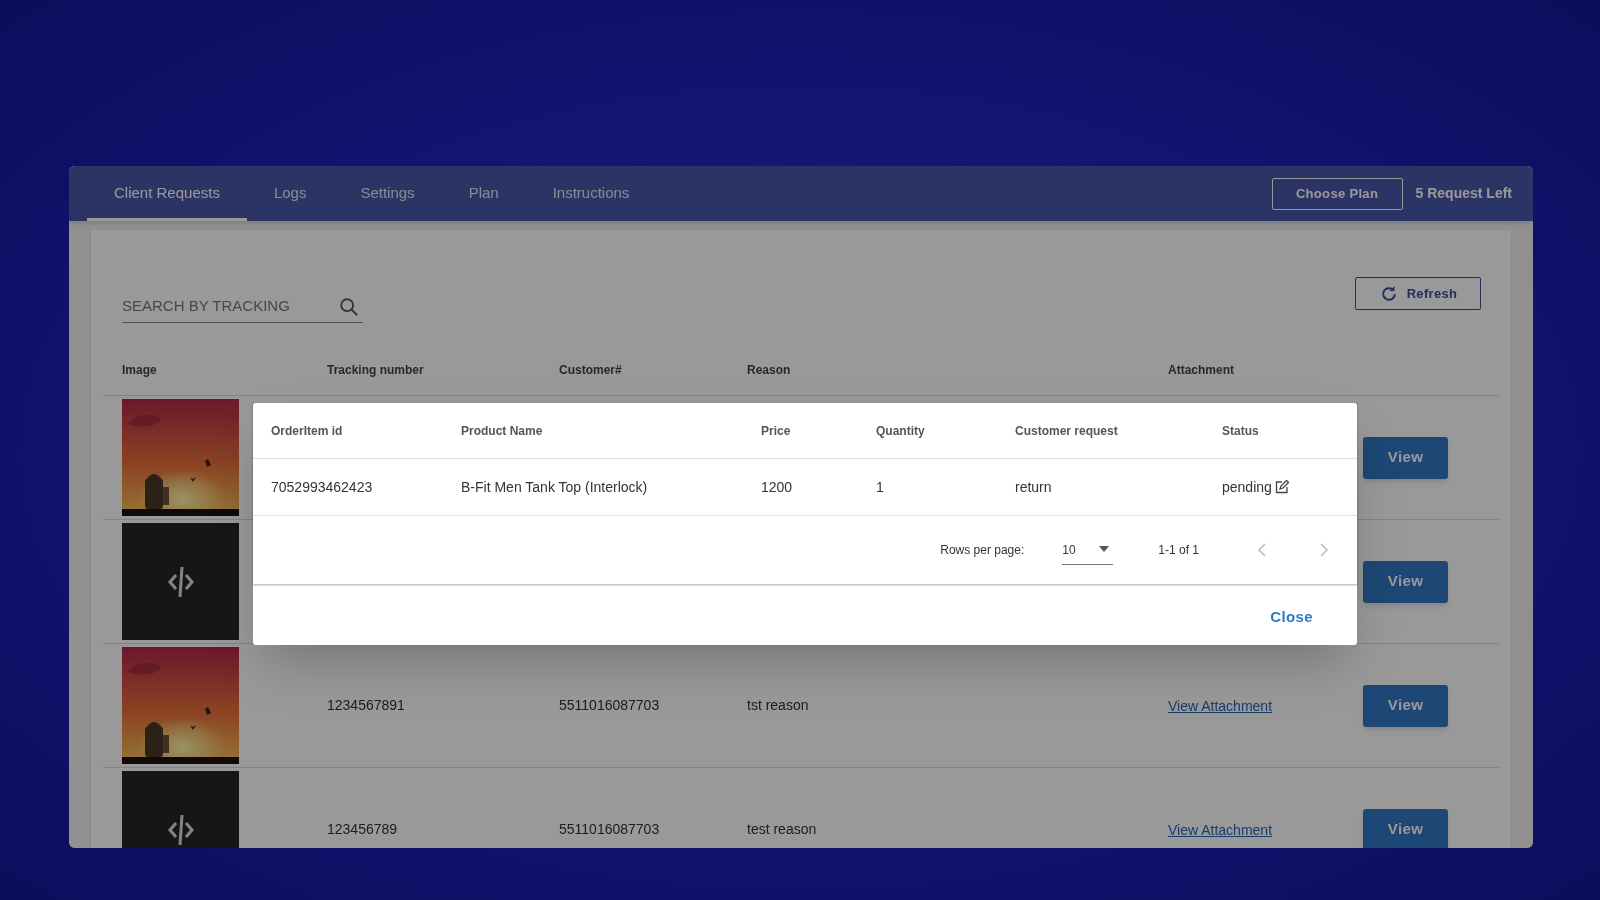 The image size is (1600, 900). I want to click on column-header: Price, so click(776, 431).